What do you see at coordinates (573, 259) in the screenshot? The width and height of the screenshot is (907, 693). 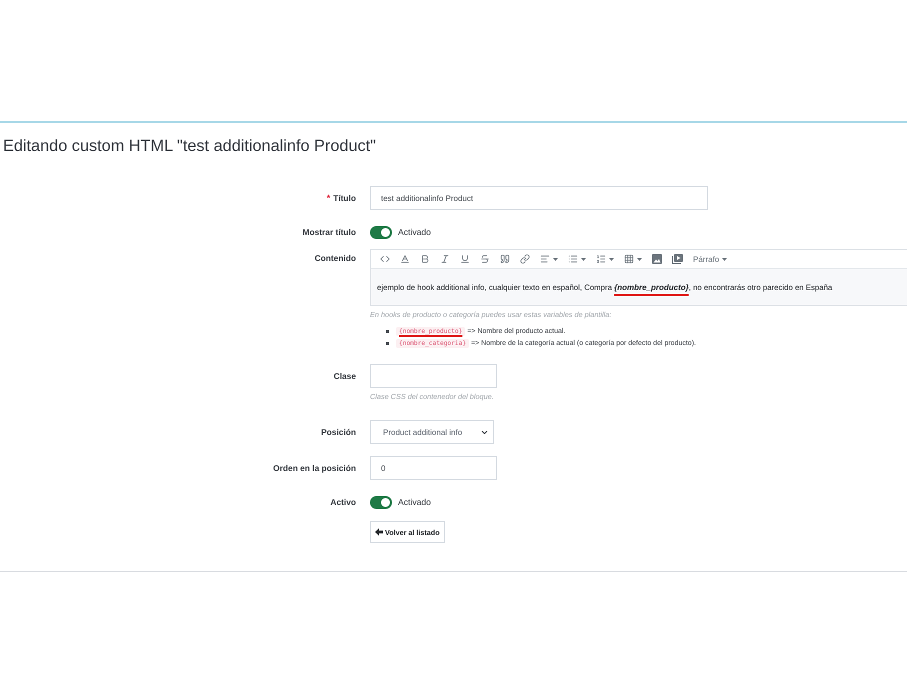 I see `bullet-list-icon` at bounding box center [573, 259].